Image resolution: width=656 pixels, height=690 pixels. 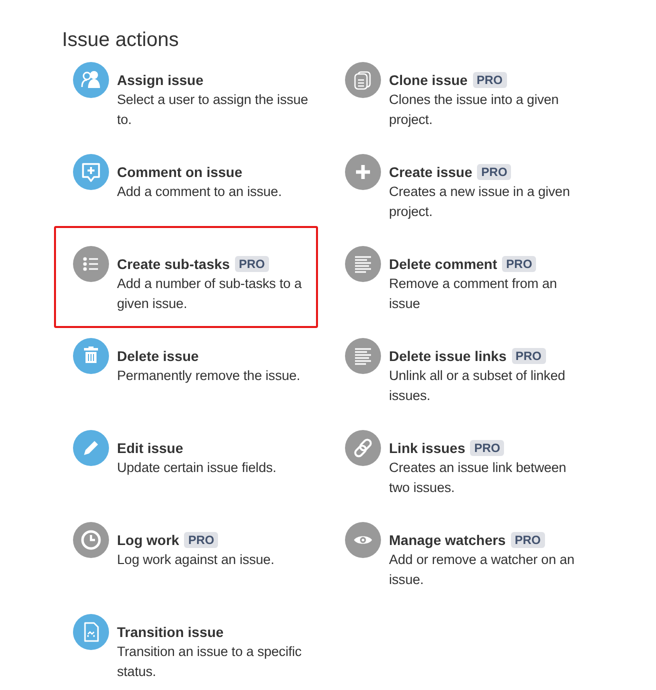 What do you see at coordinates (427, 448) in the screenshot?
I see `action-title: Link issues` at bounding box center [427, 448].